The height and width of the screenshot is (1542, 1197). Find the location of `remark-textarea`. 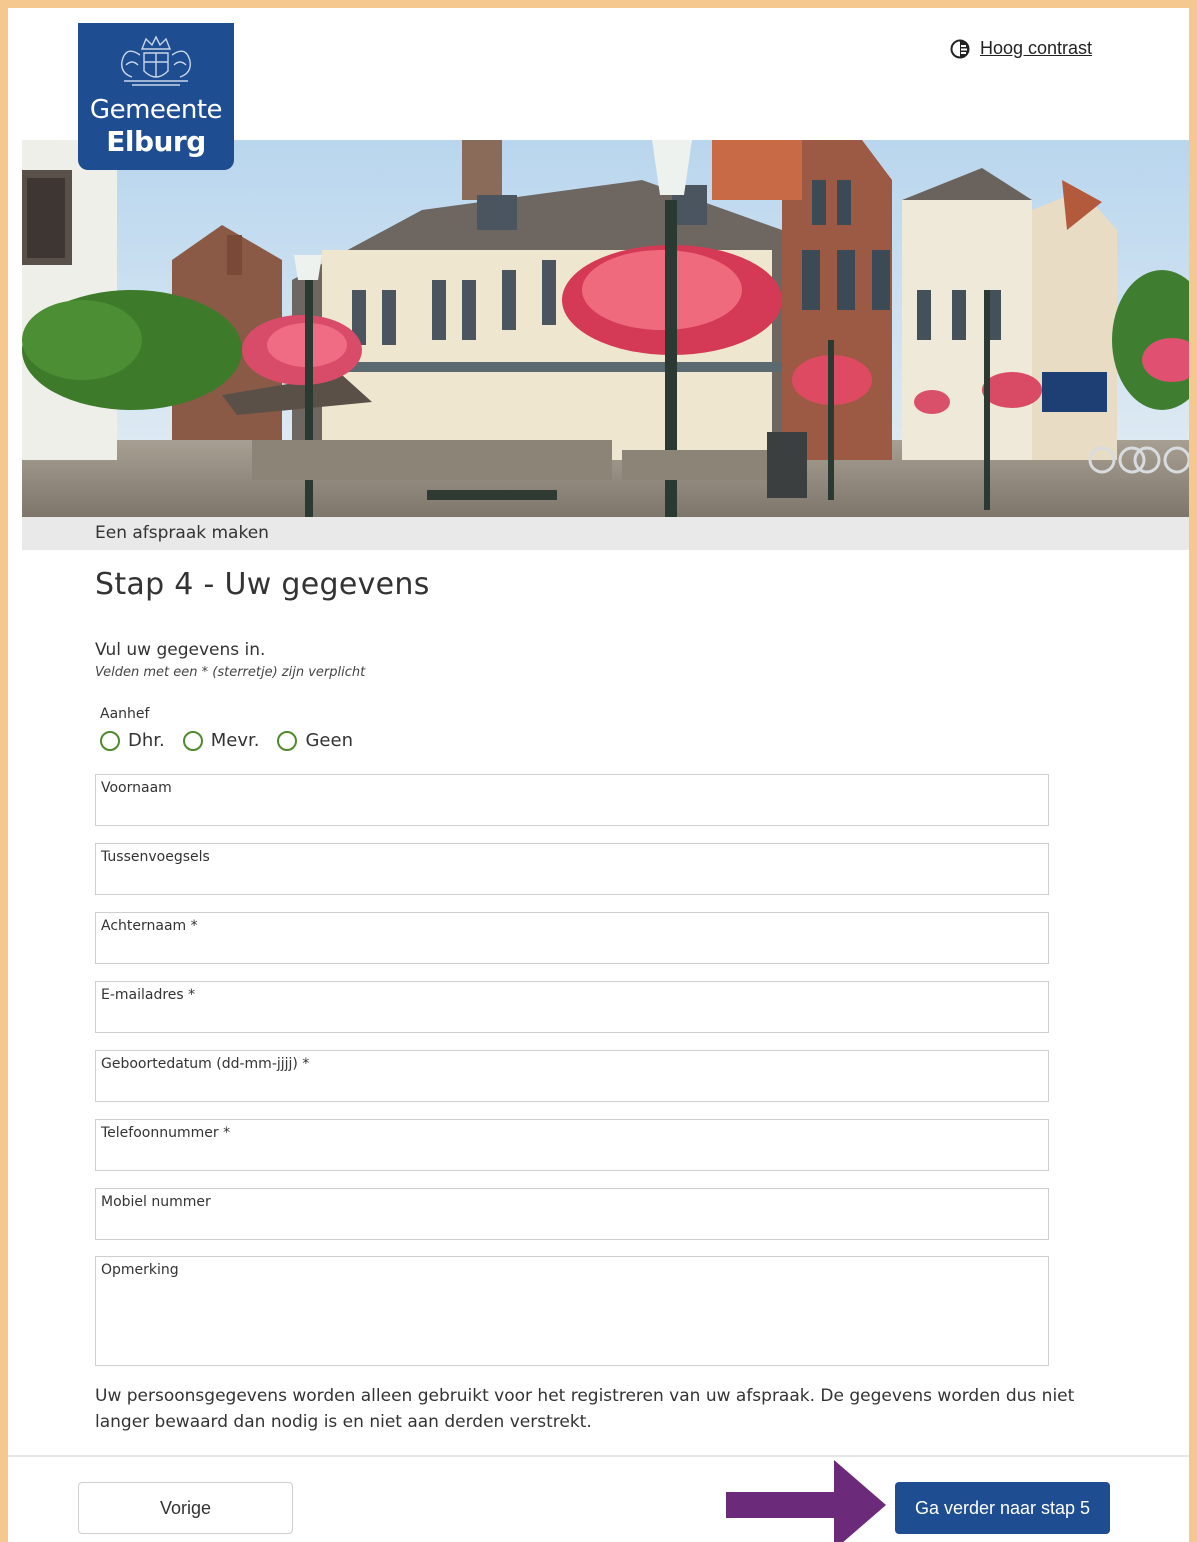

remark-textarea is located at coordinates (572, 1321).